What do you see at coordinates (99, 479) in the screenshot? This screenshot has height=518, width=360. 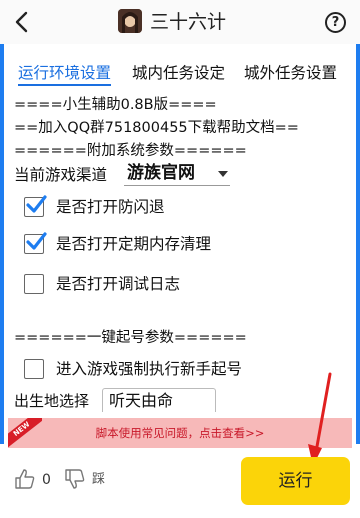 I see `dislike-label: 踩` at bounding box center [99, 479].